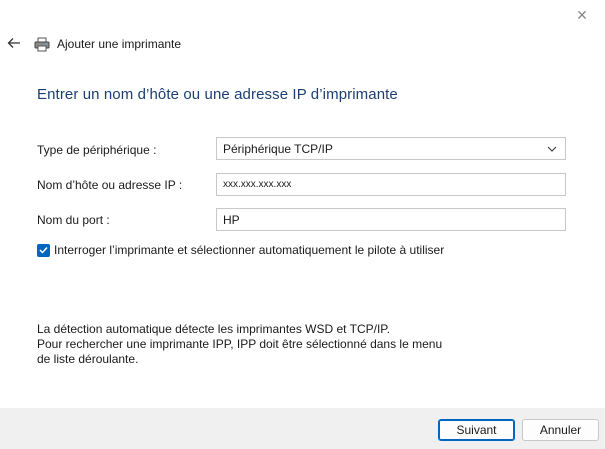 The image size is (606, 449). I want to click on back-arrow-icon, so click(13, 43).